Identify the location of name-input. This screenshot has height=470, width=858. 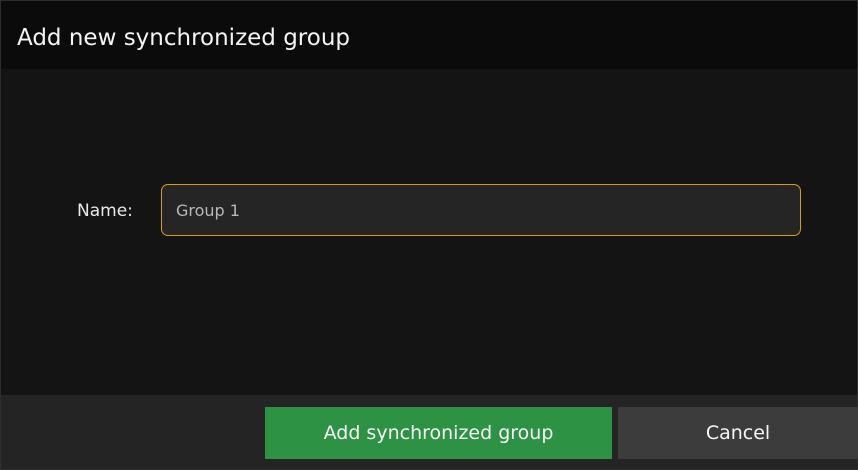
(481, 210).